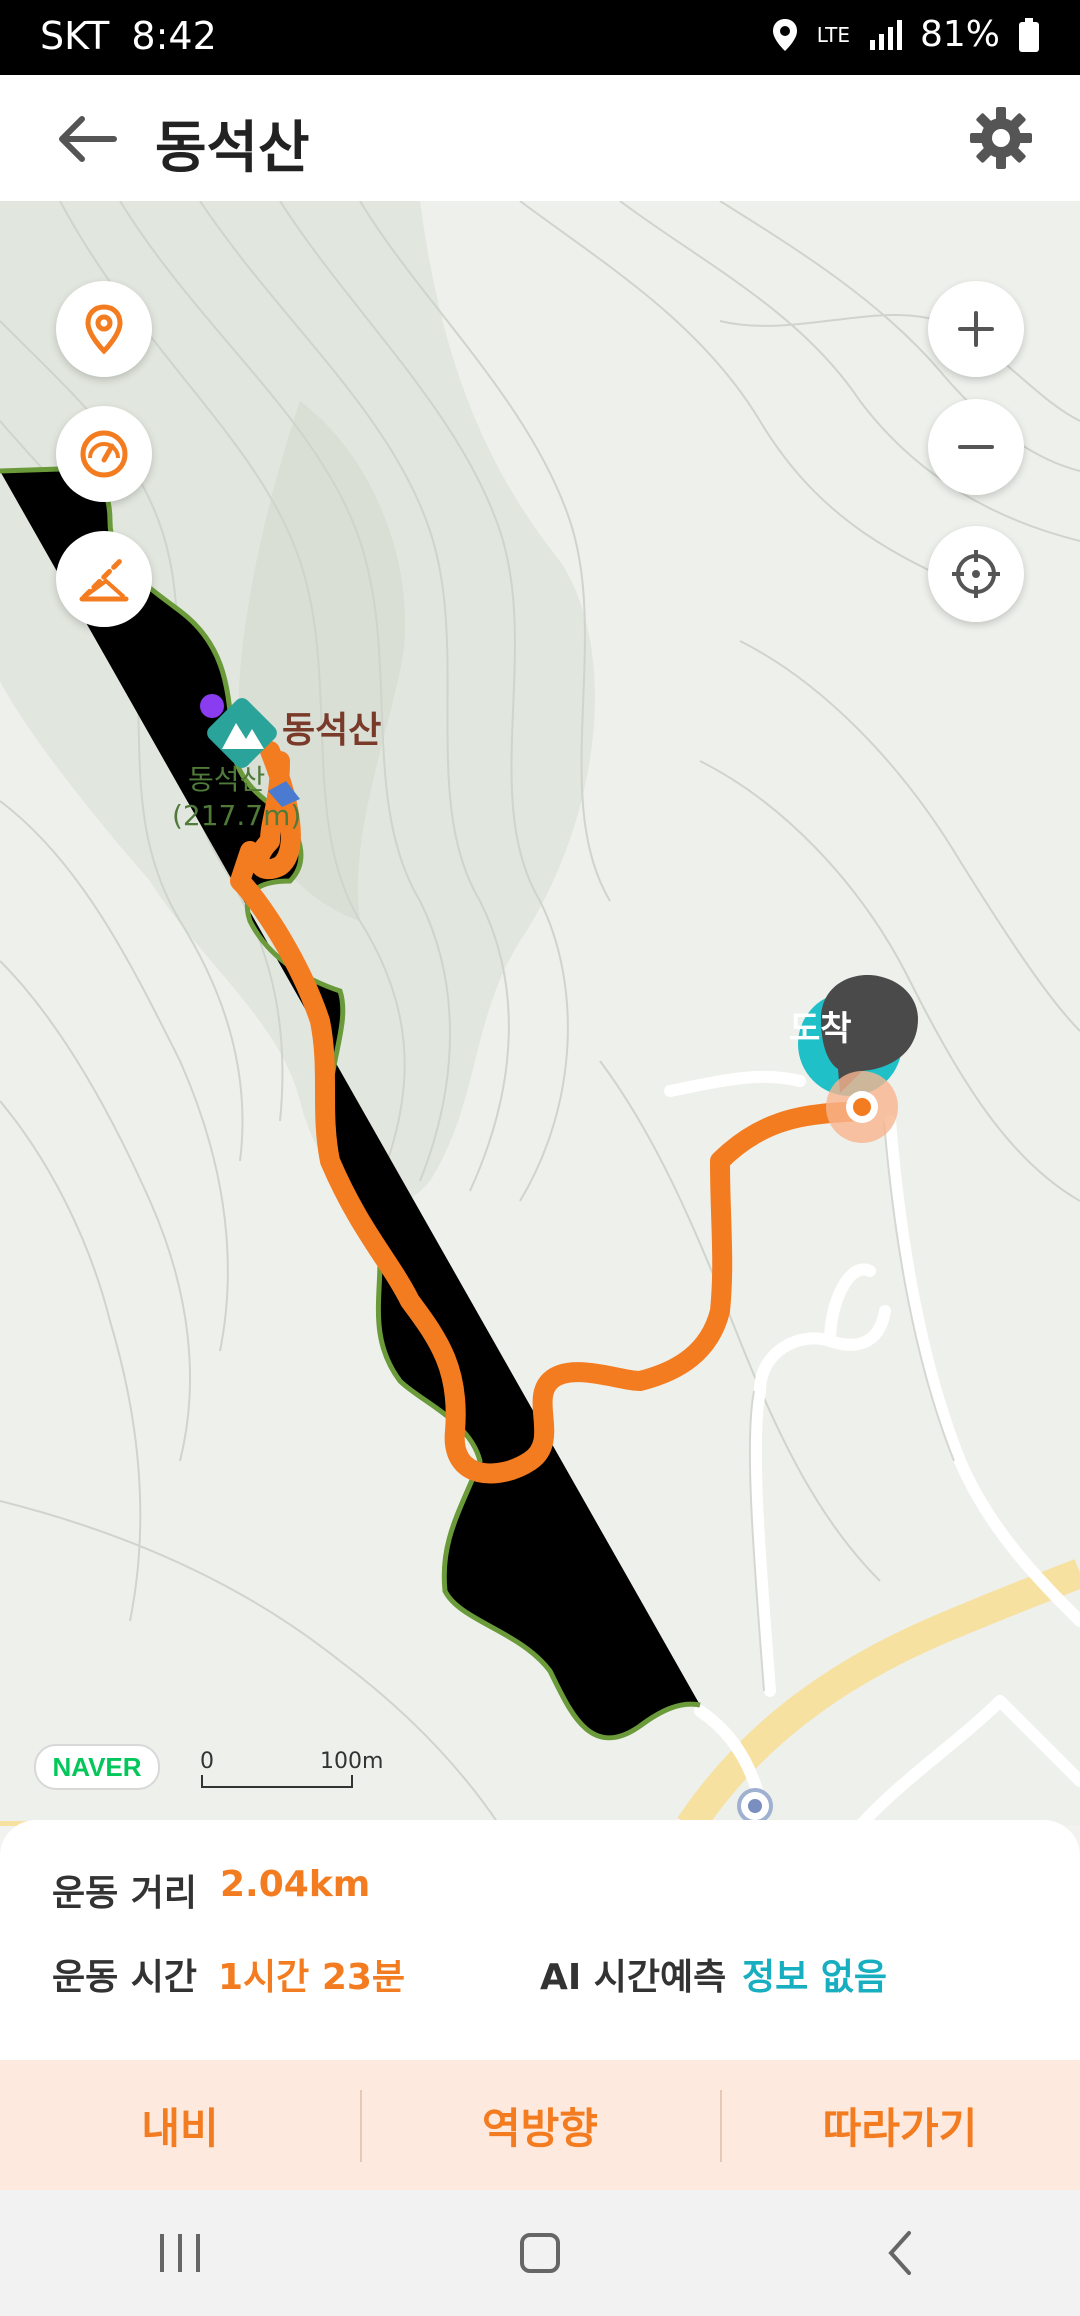 The height and width of the screenshot is (2316, 1080). I want to click on reverse-button: 역방향, so click(540, 2125).